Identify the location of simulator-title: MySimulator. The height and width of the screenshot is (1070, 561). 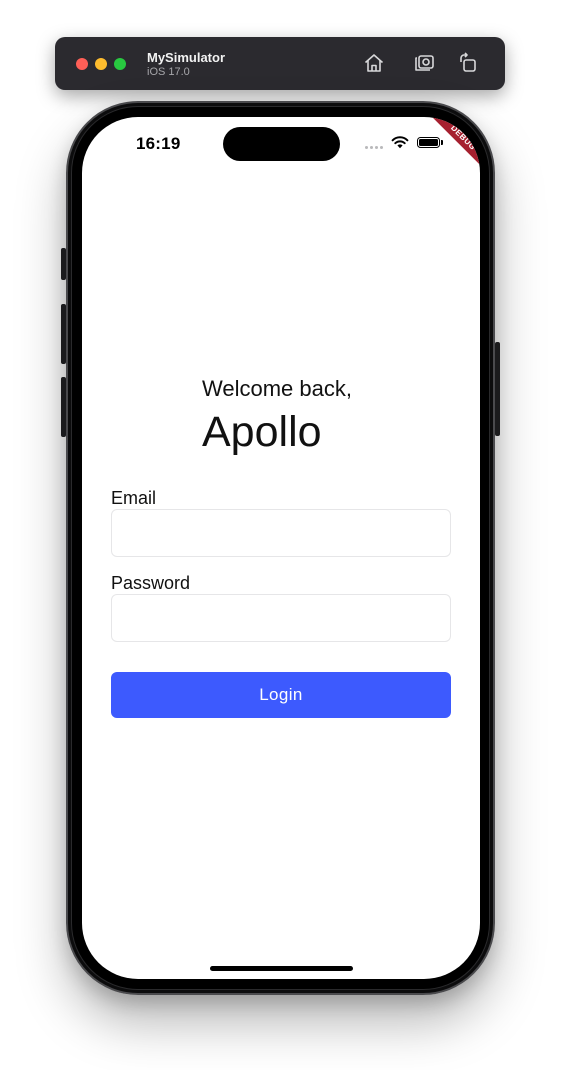
(186, 57).